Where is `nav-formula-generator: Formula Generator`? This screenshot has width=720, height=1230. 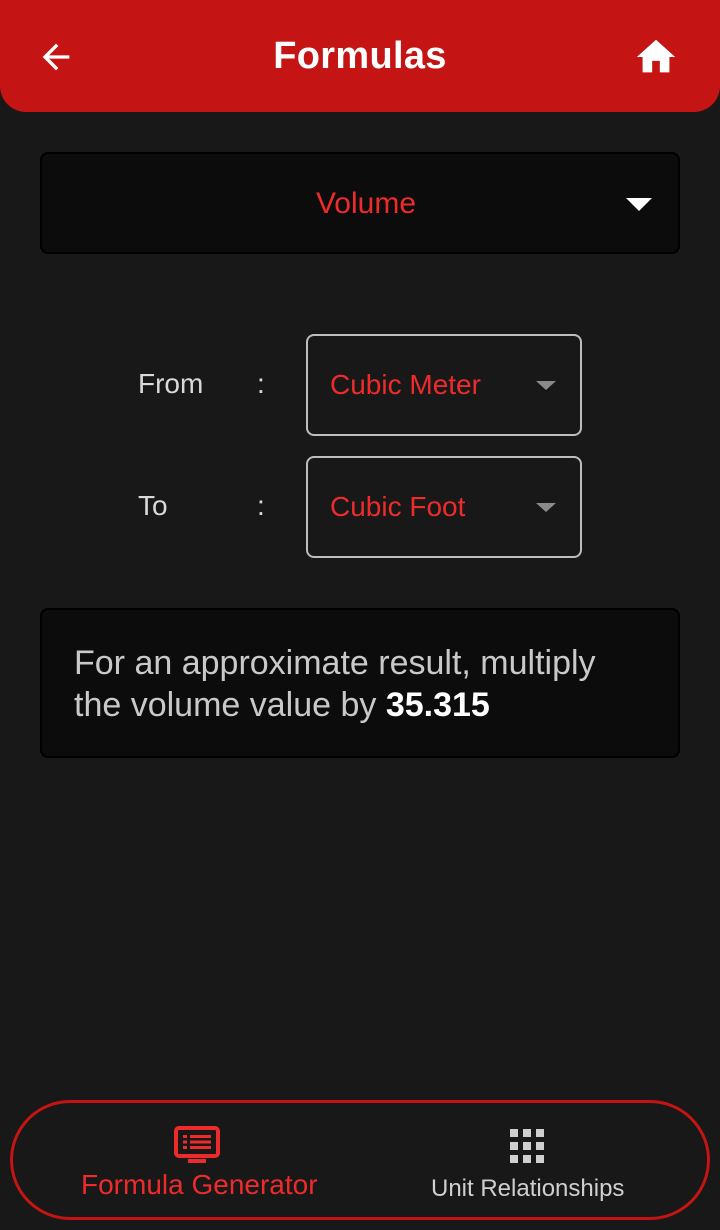 nav-formula-generator: Formula Generator is located at coordinates (198, 1160).